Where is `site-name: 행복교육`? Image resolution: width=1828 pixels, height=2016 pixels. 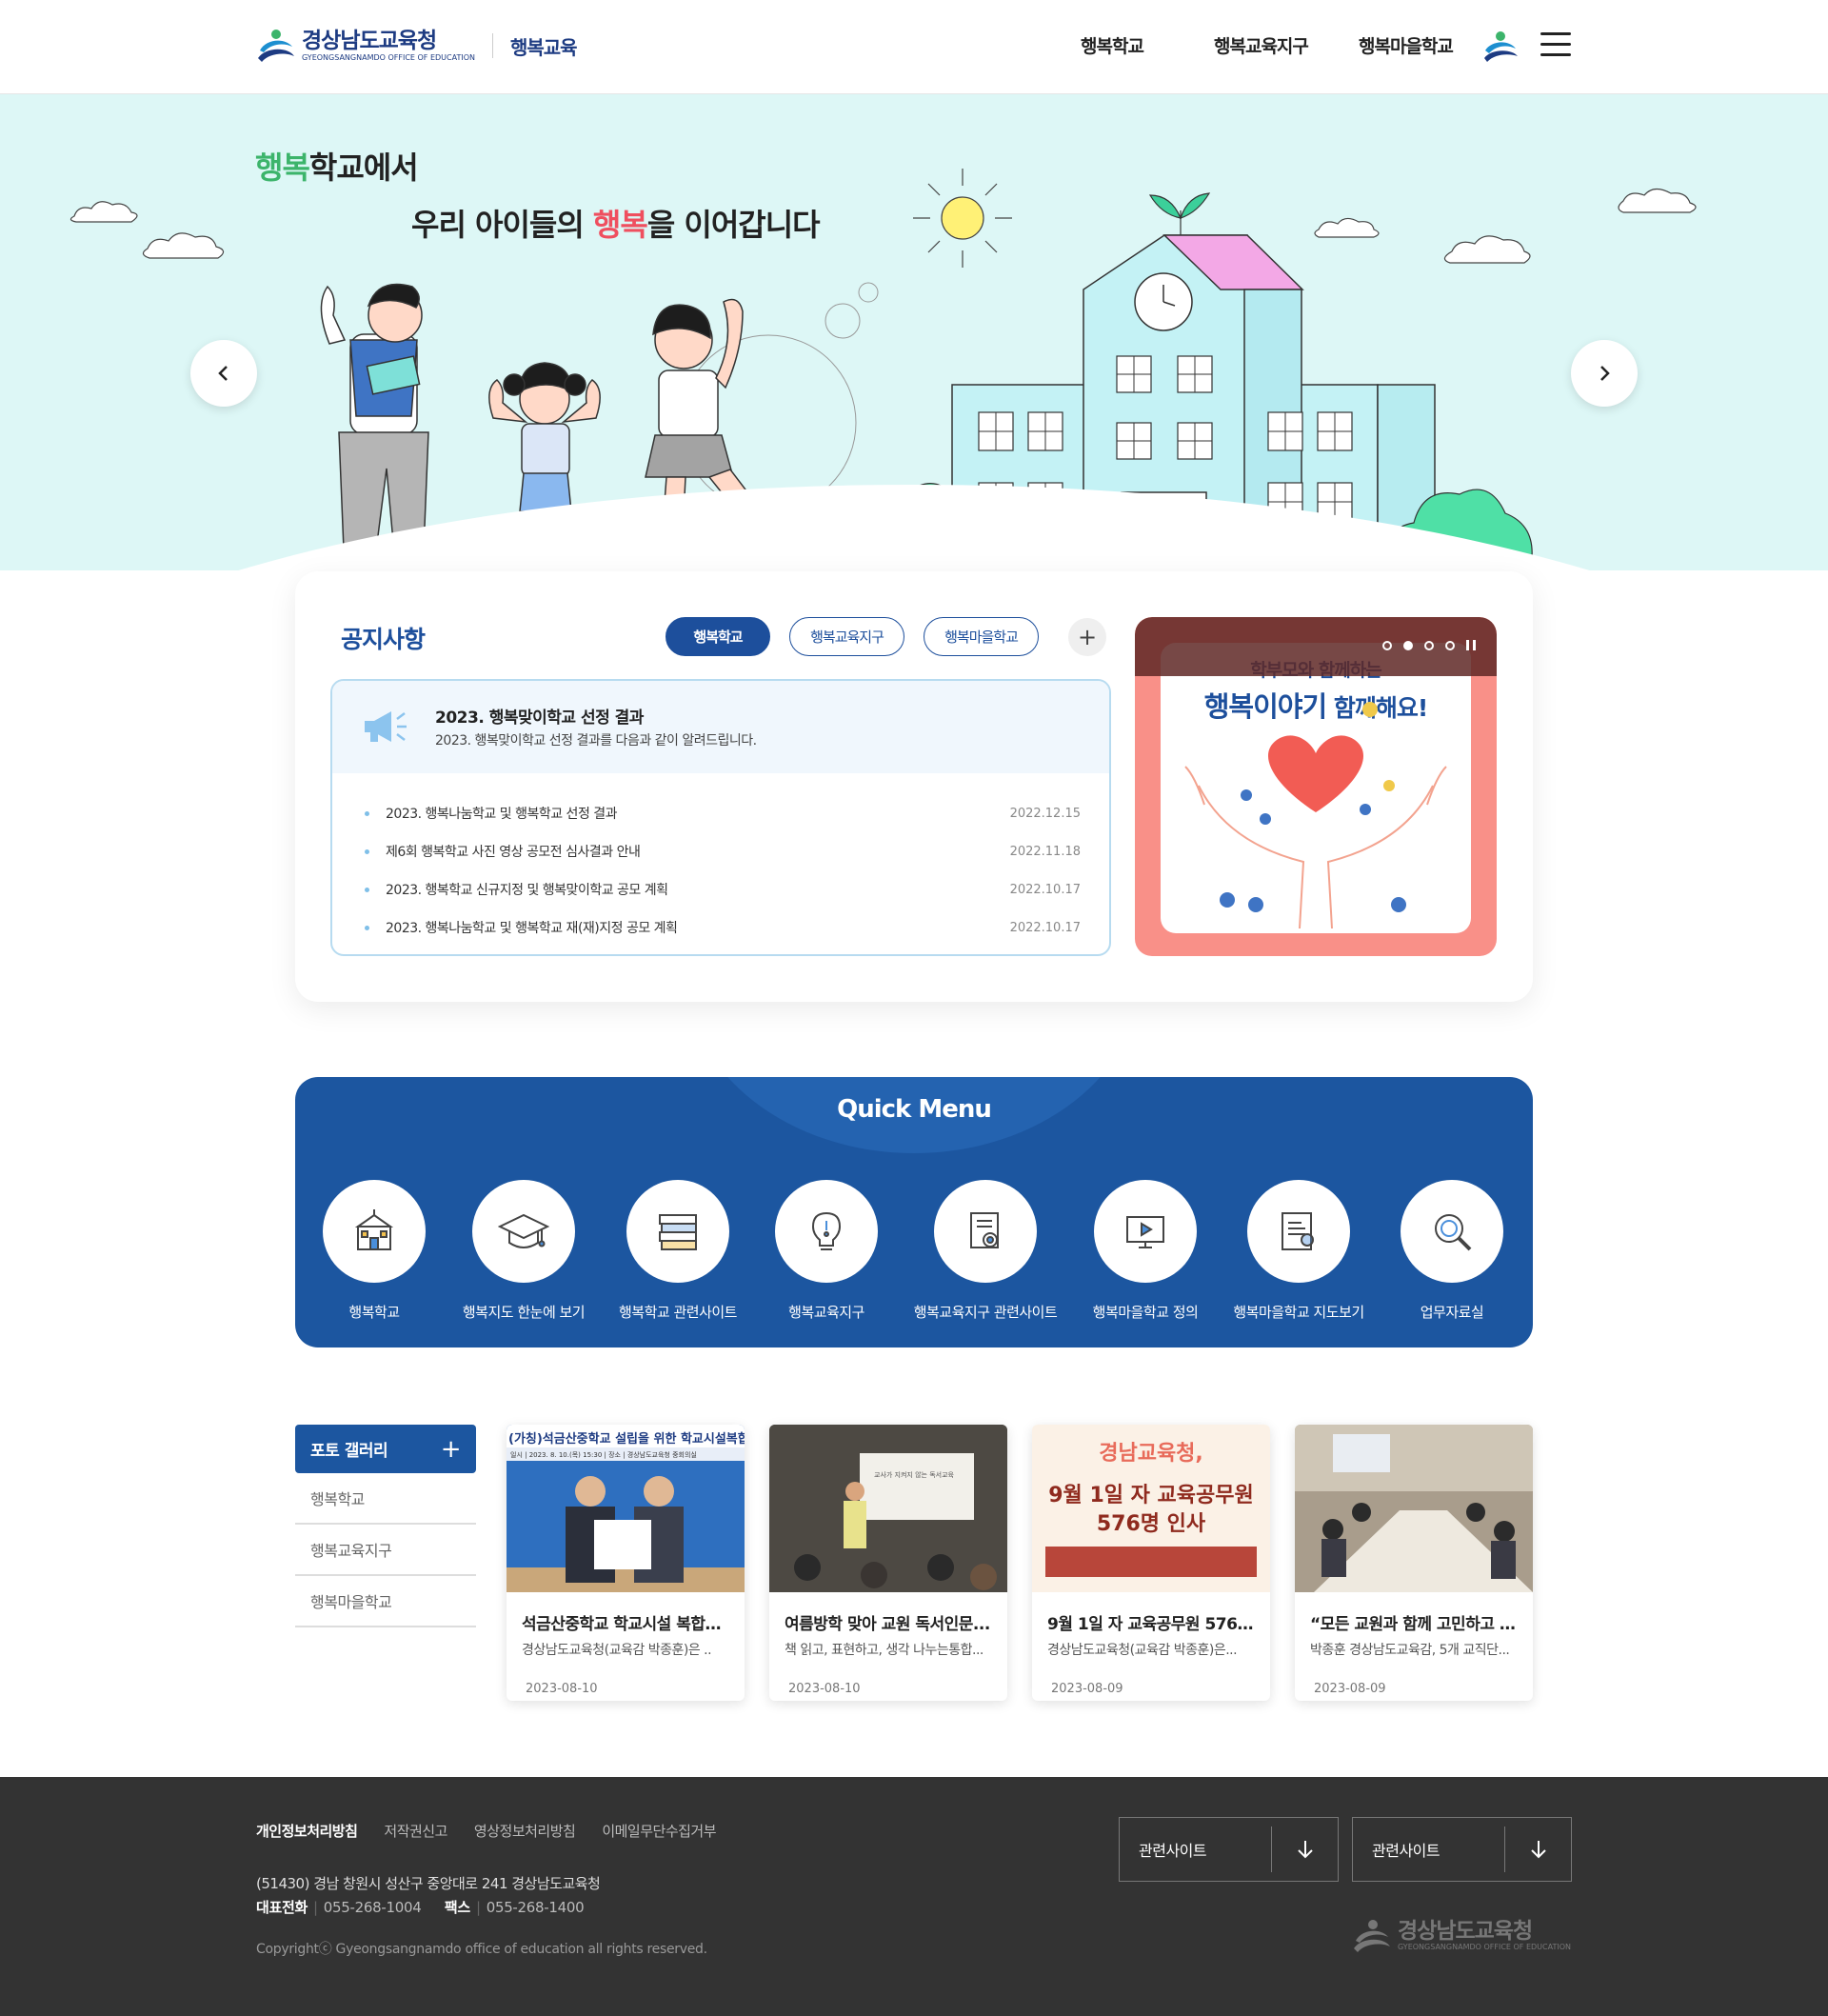
site-name: 행복교육 is located at coordinates (543, 47).